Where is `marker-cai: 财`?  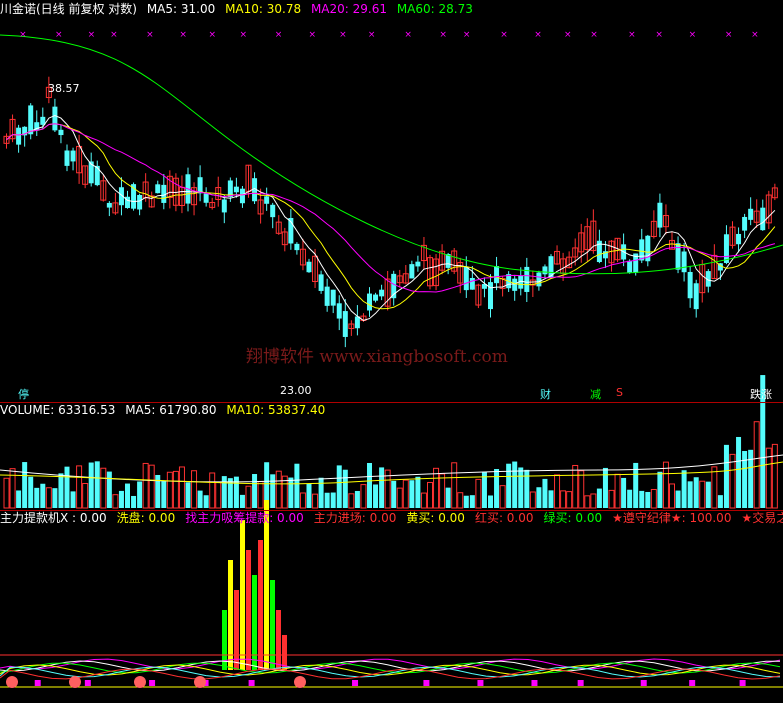 marker-cai: 财 is located at coordinates (545, 394).